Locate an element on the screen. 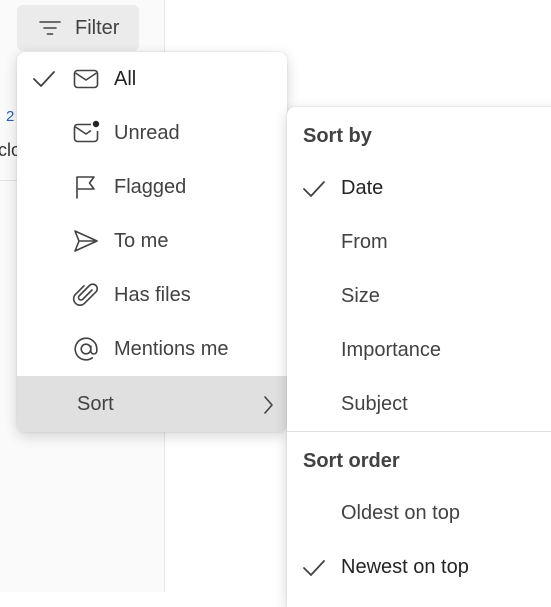 This screenshot has height=607, width=551. filter-item-unread: Unread is located at coordinates (152, 133).